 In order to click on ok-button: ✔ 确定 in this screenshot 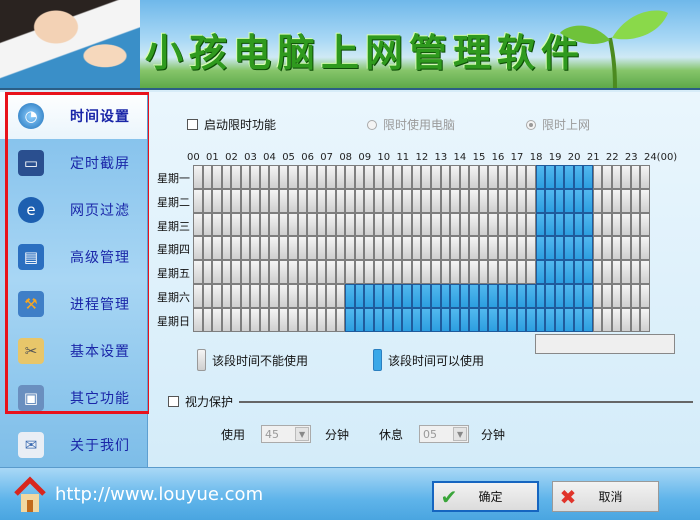, I will do `click(485, 496)`.